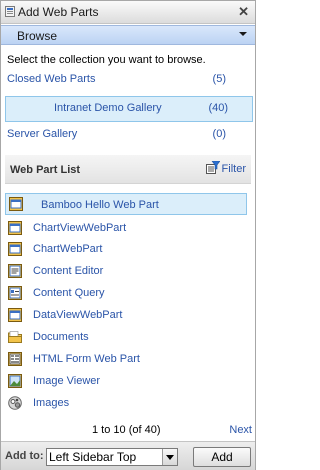  Describe the element at coordinates (68, 249) in the screenshot. I see `list-item-label: ChartWebPart` at that location.